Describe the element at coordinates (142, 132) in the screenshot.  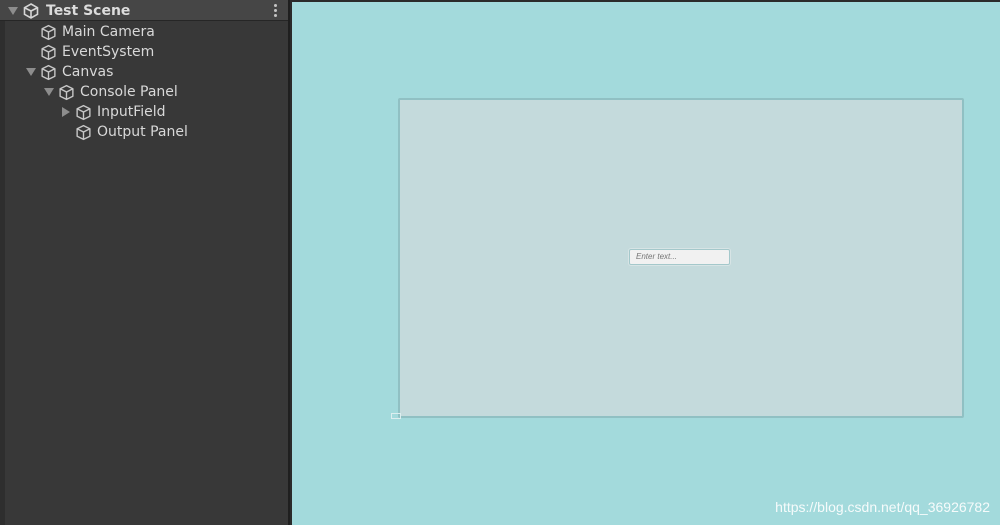
I see `hierarchy-item-label: Output Panel` at that location.